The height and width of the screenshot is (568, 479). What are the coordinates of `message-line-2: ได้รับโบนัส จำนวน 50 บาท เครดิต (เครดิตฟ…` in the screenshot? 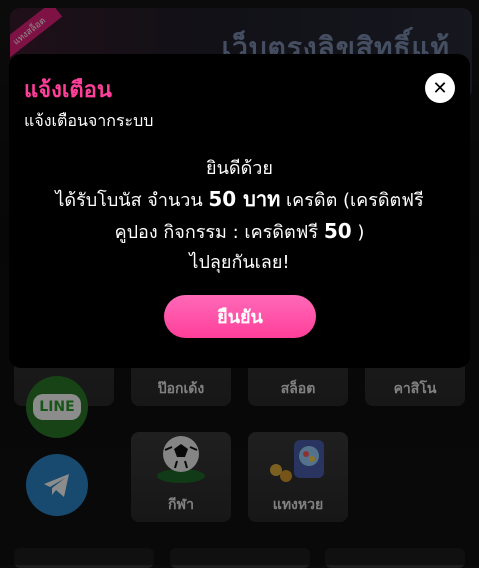 It's located at (239, 200).